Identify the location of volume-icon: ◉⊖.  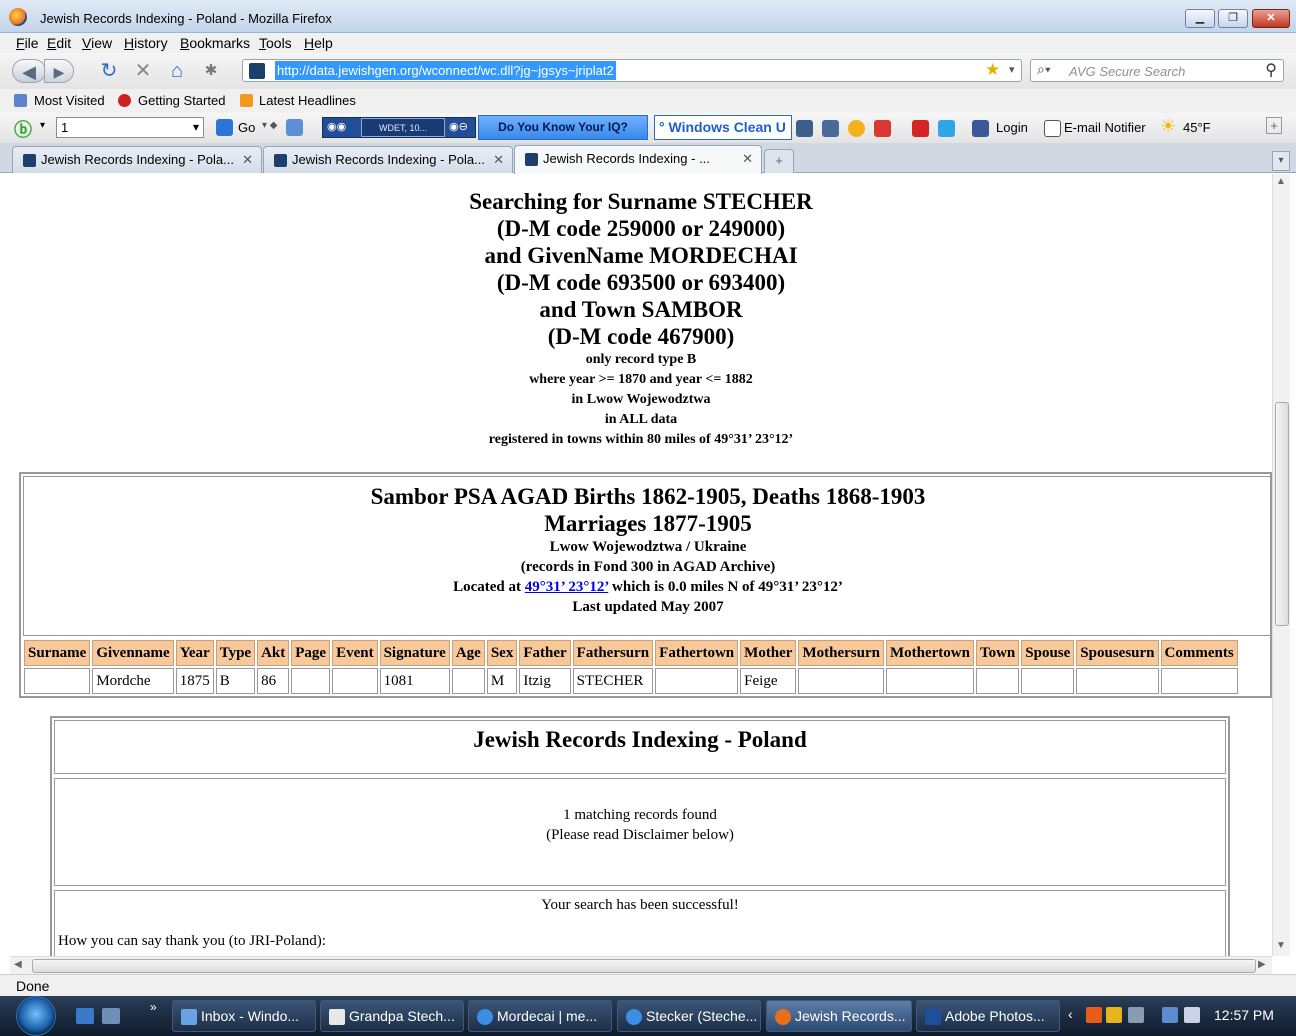
(458, 127).